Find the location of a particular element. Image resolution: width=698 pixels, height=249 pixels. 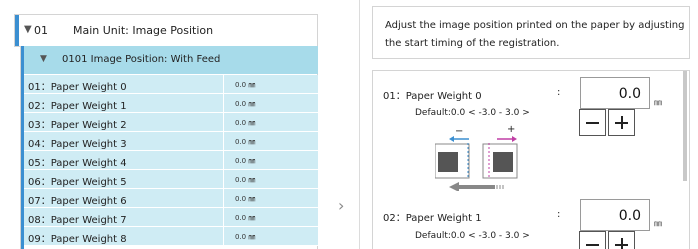

main-unit-title: Main Unit: Image Position is located at coordinates (143, 30).